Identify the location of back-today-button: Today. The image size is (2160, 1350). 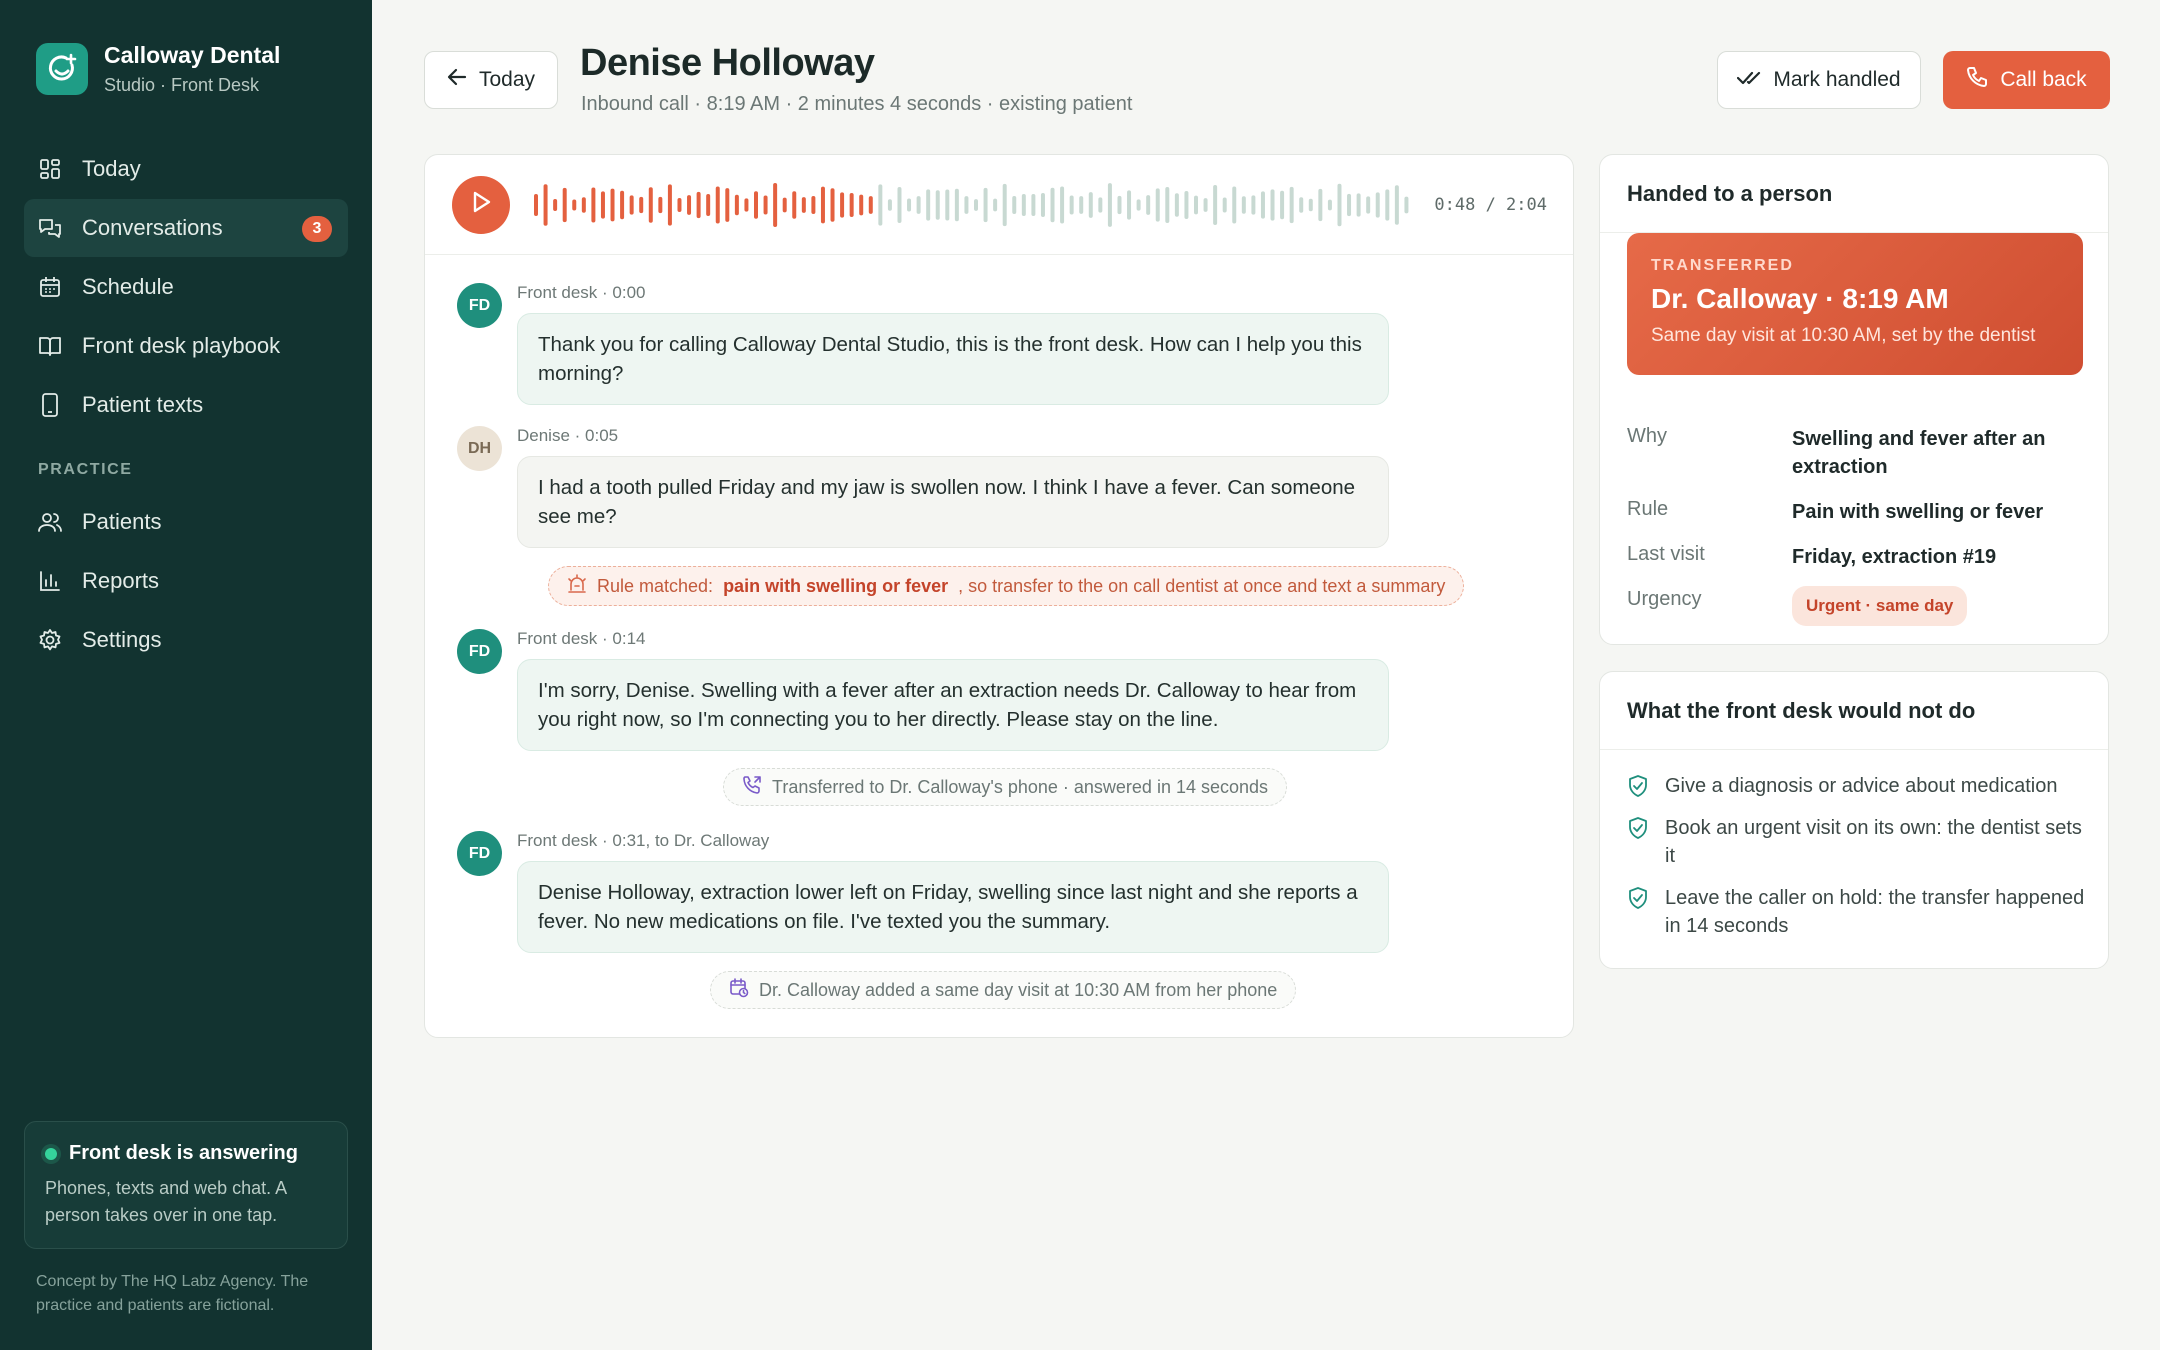
(491, 80).